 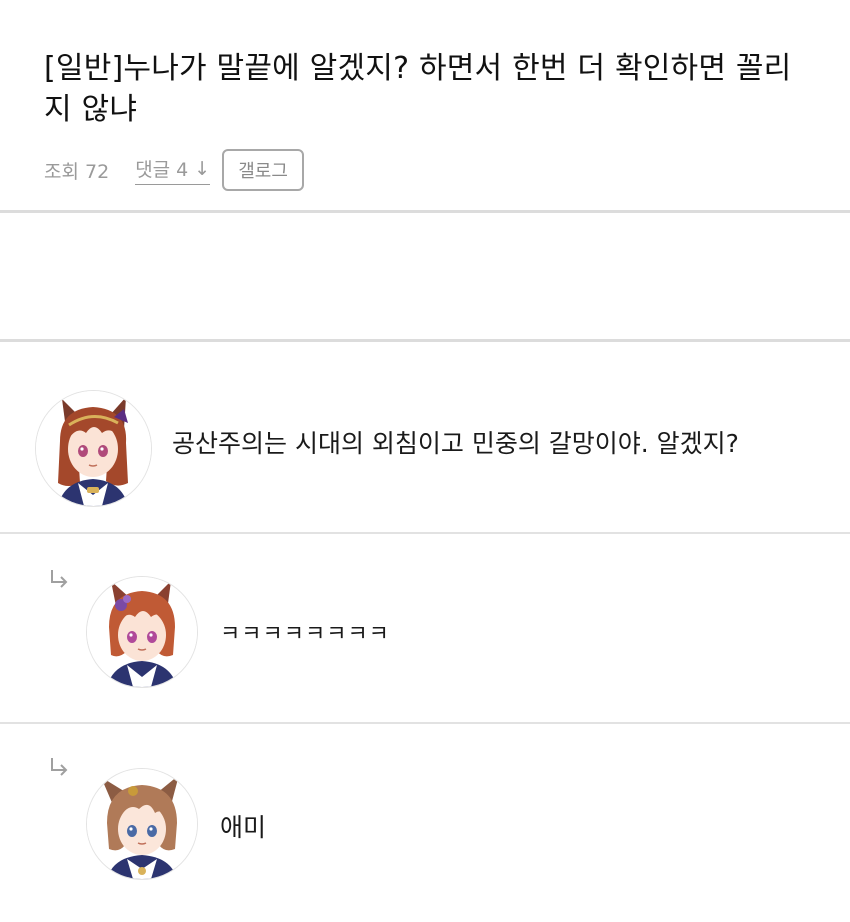 I want to click on avatar-short-orange-hair-horse-girl-icon, so click(x=142, y=632).